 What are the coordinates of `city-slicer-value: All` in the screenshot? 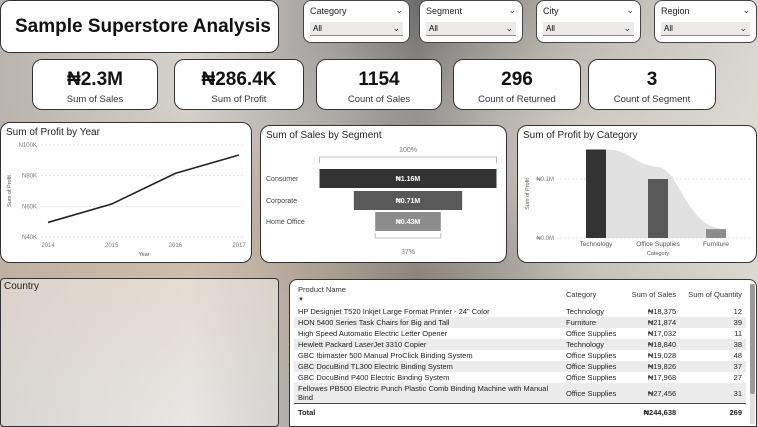 It's located at (550, 28).